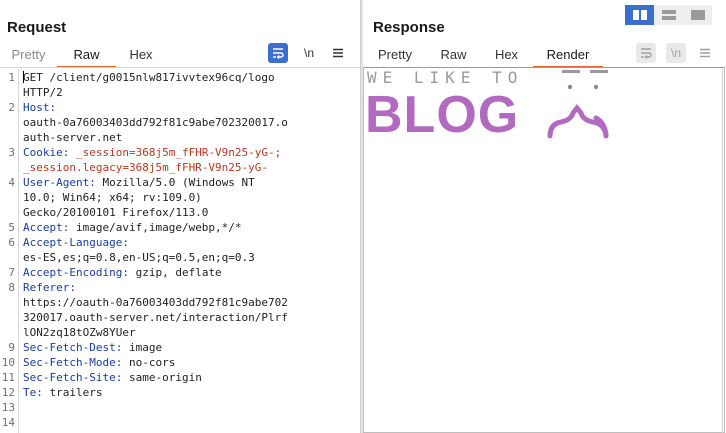 The width and height of the screenshot is (726, 433). I want to click on header-value: 10.0; Win64; x64; rv:109.0), so click(112, 197).